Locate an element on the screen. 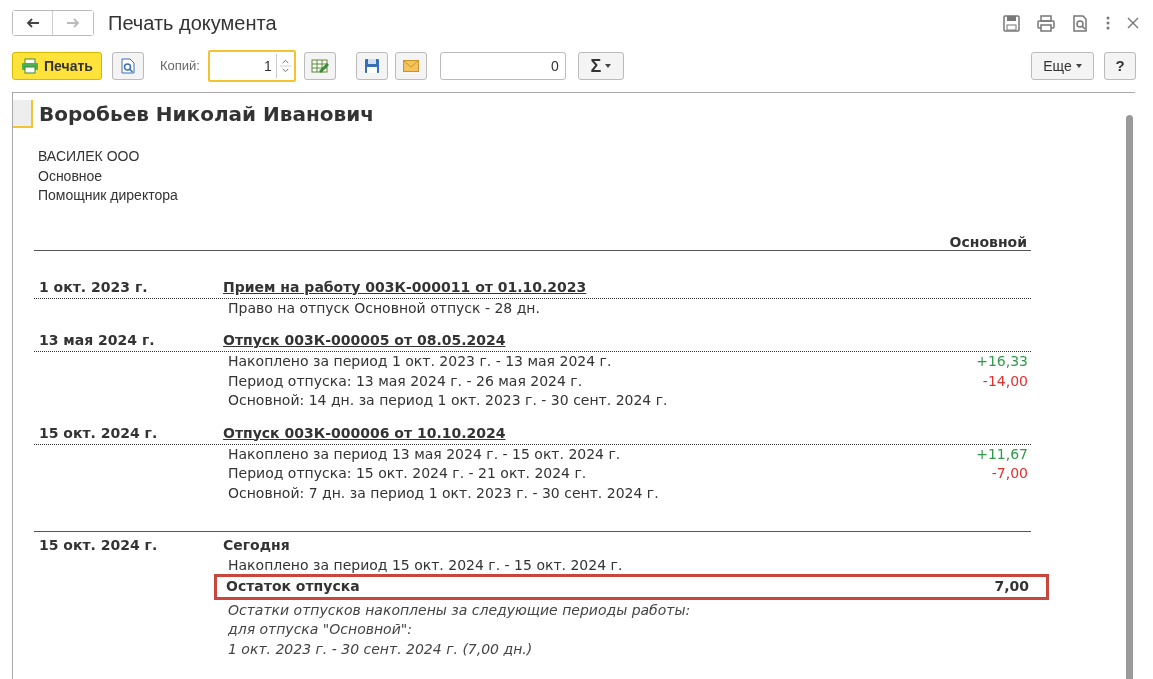  sum-value: 0 is located at coordinates (555, 66).